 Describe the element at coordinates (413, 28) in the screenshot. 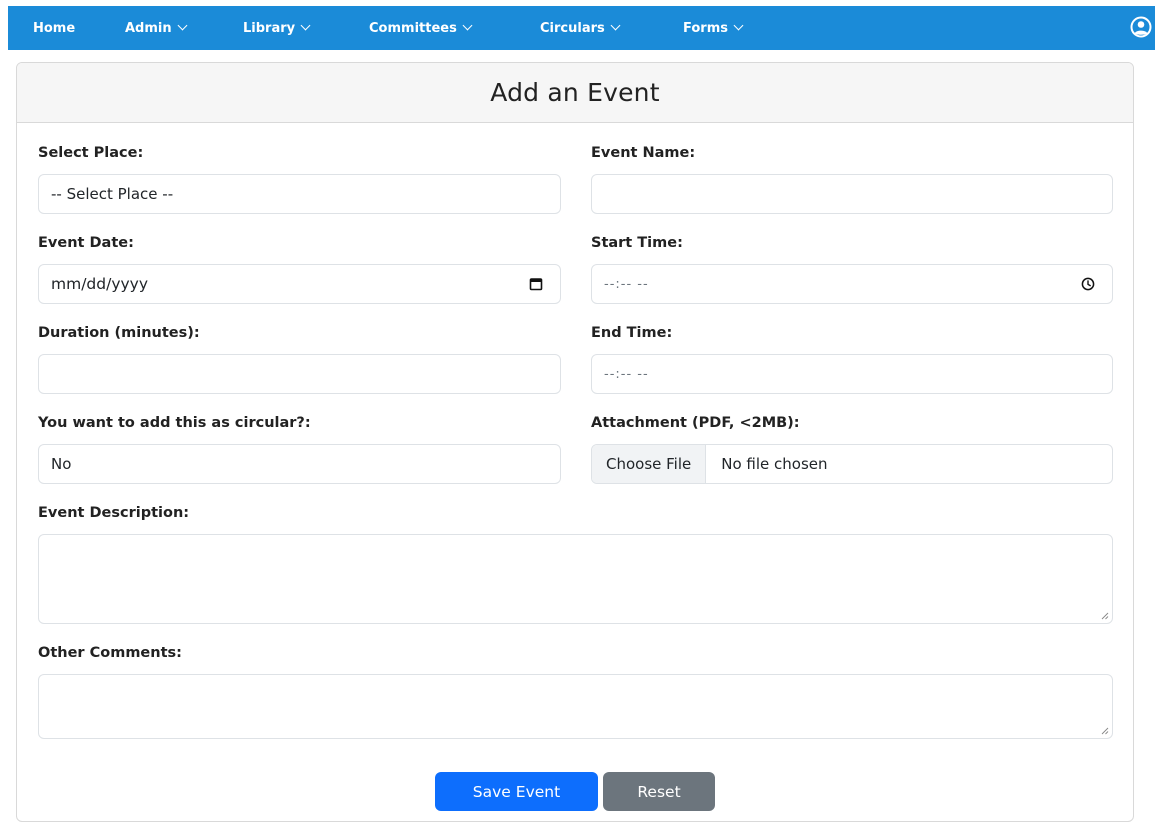

I see `nav-committees-label: Committees` at that location.